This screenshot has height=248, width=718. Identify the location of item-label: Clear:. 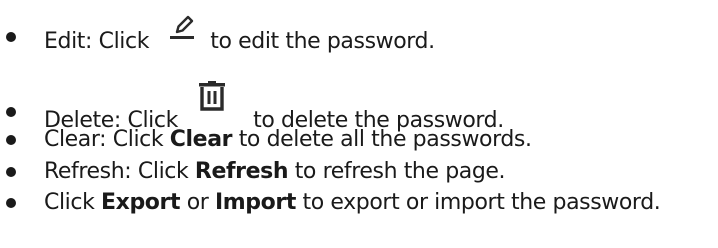
(75, 139).